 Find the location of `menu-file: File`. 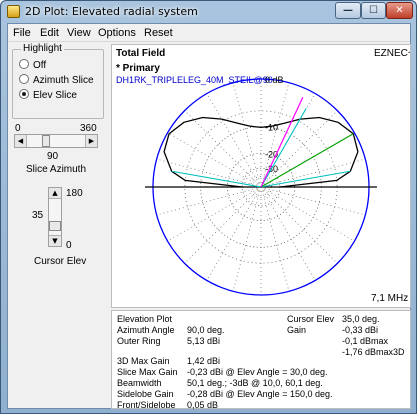

menu-file: File is located at coordinates (22, 33).